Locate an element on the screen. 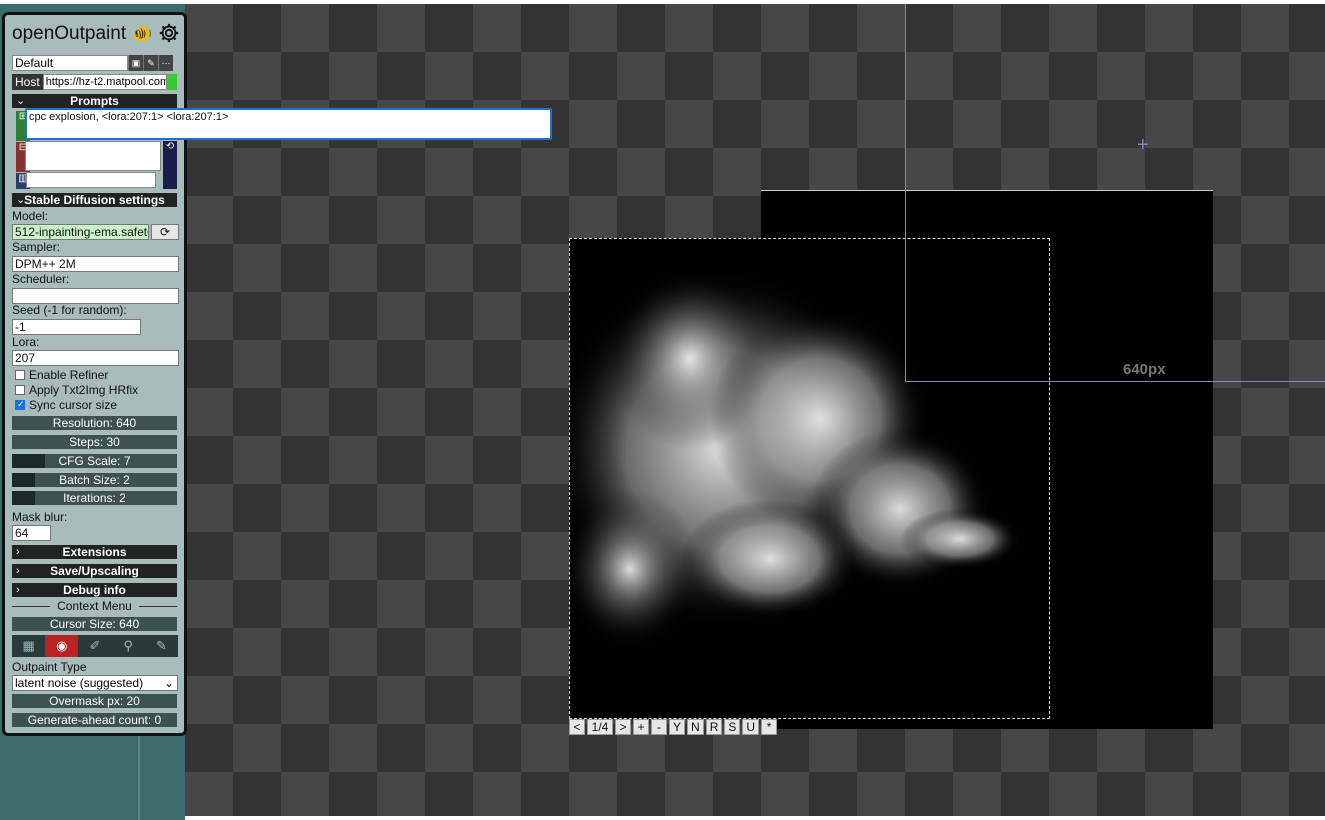  more-images-button: + is located at coordinates (641, 727).